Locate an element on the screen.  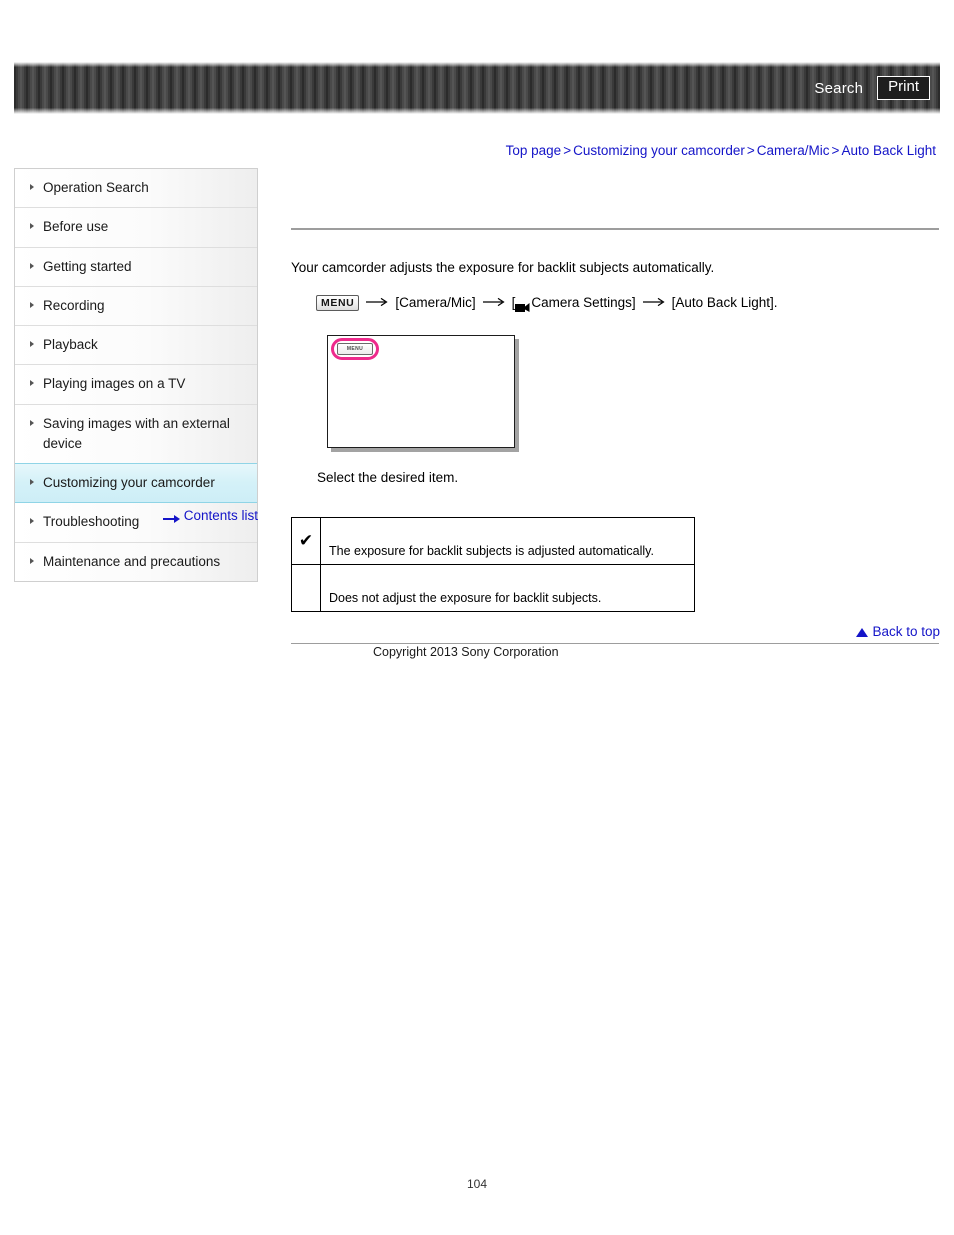
sidebar-item-label: Maintenance and precautions is located at coordinates (132, 561).